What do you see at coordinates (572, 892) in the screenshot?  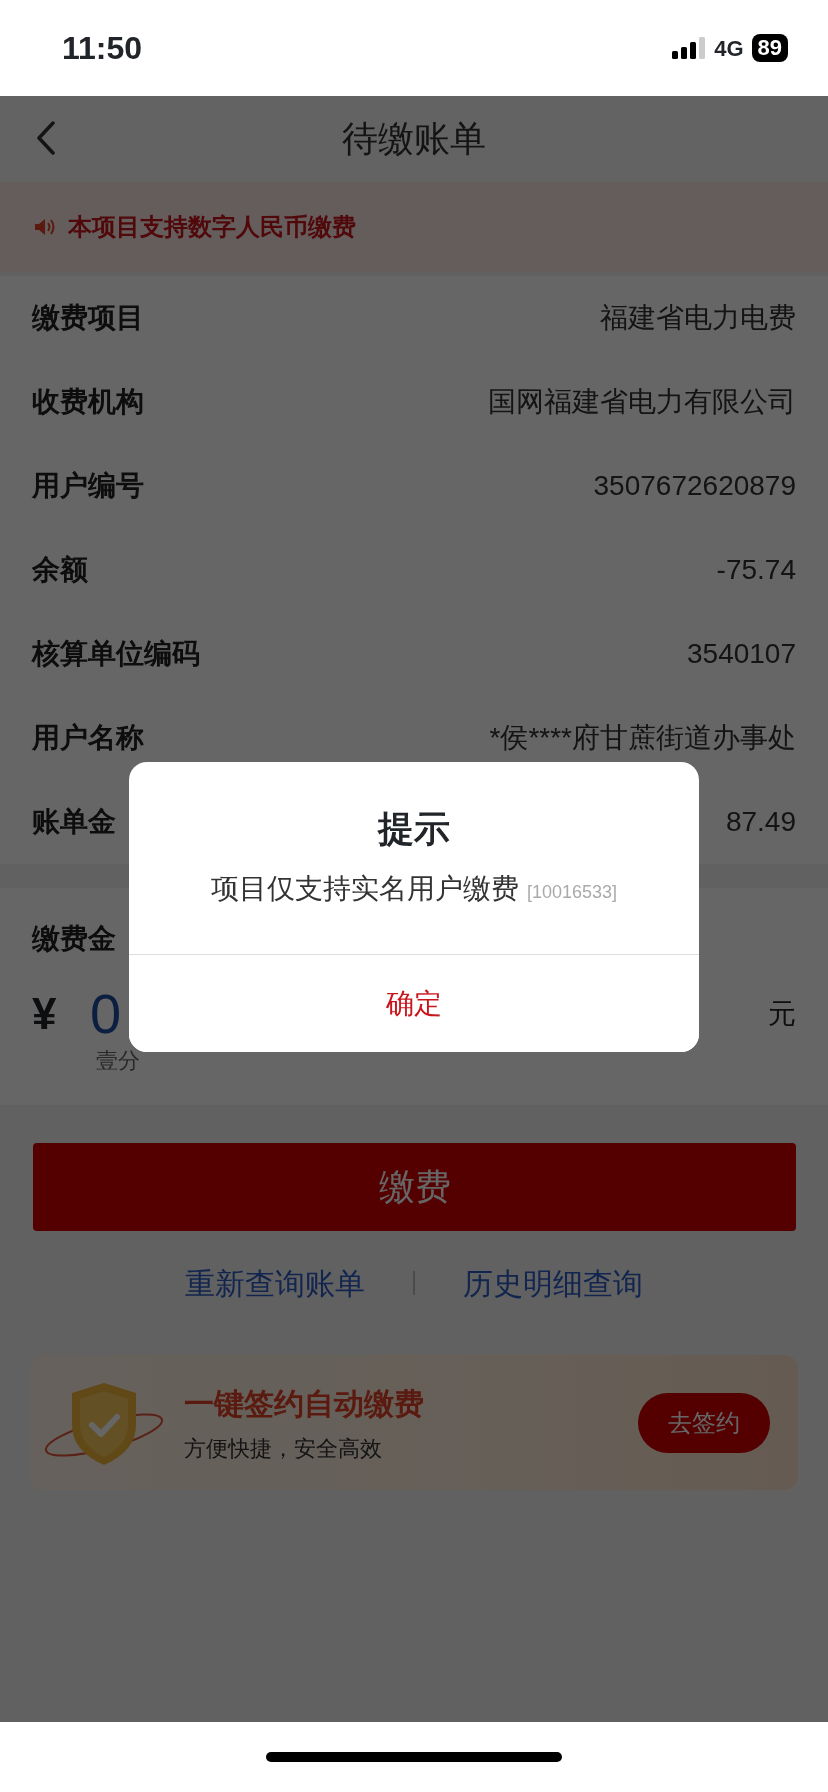 I see `error-code: [10016533]` at bounding box center [572, 892].